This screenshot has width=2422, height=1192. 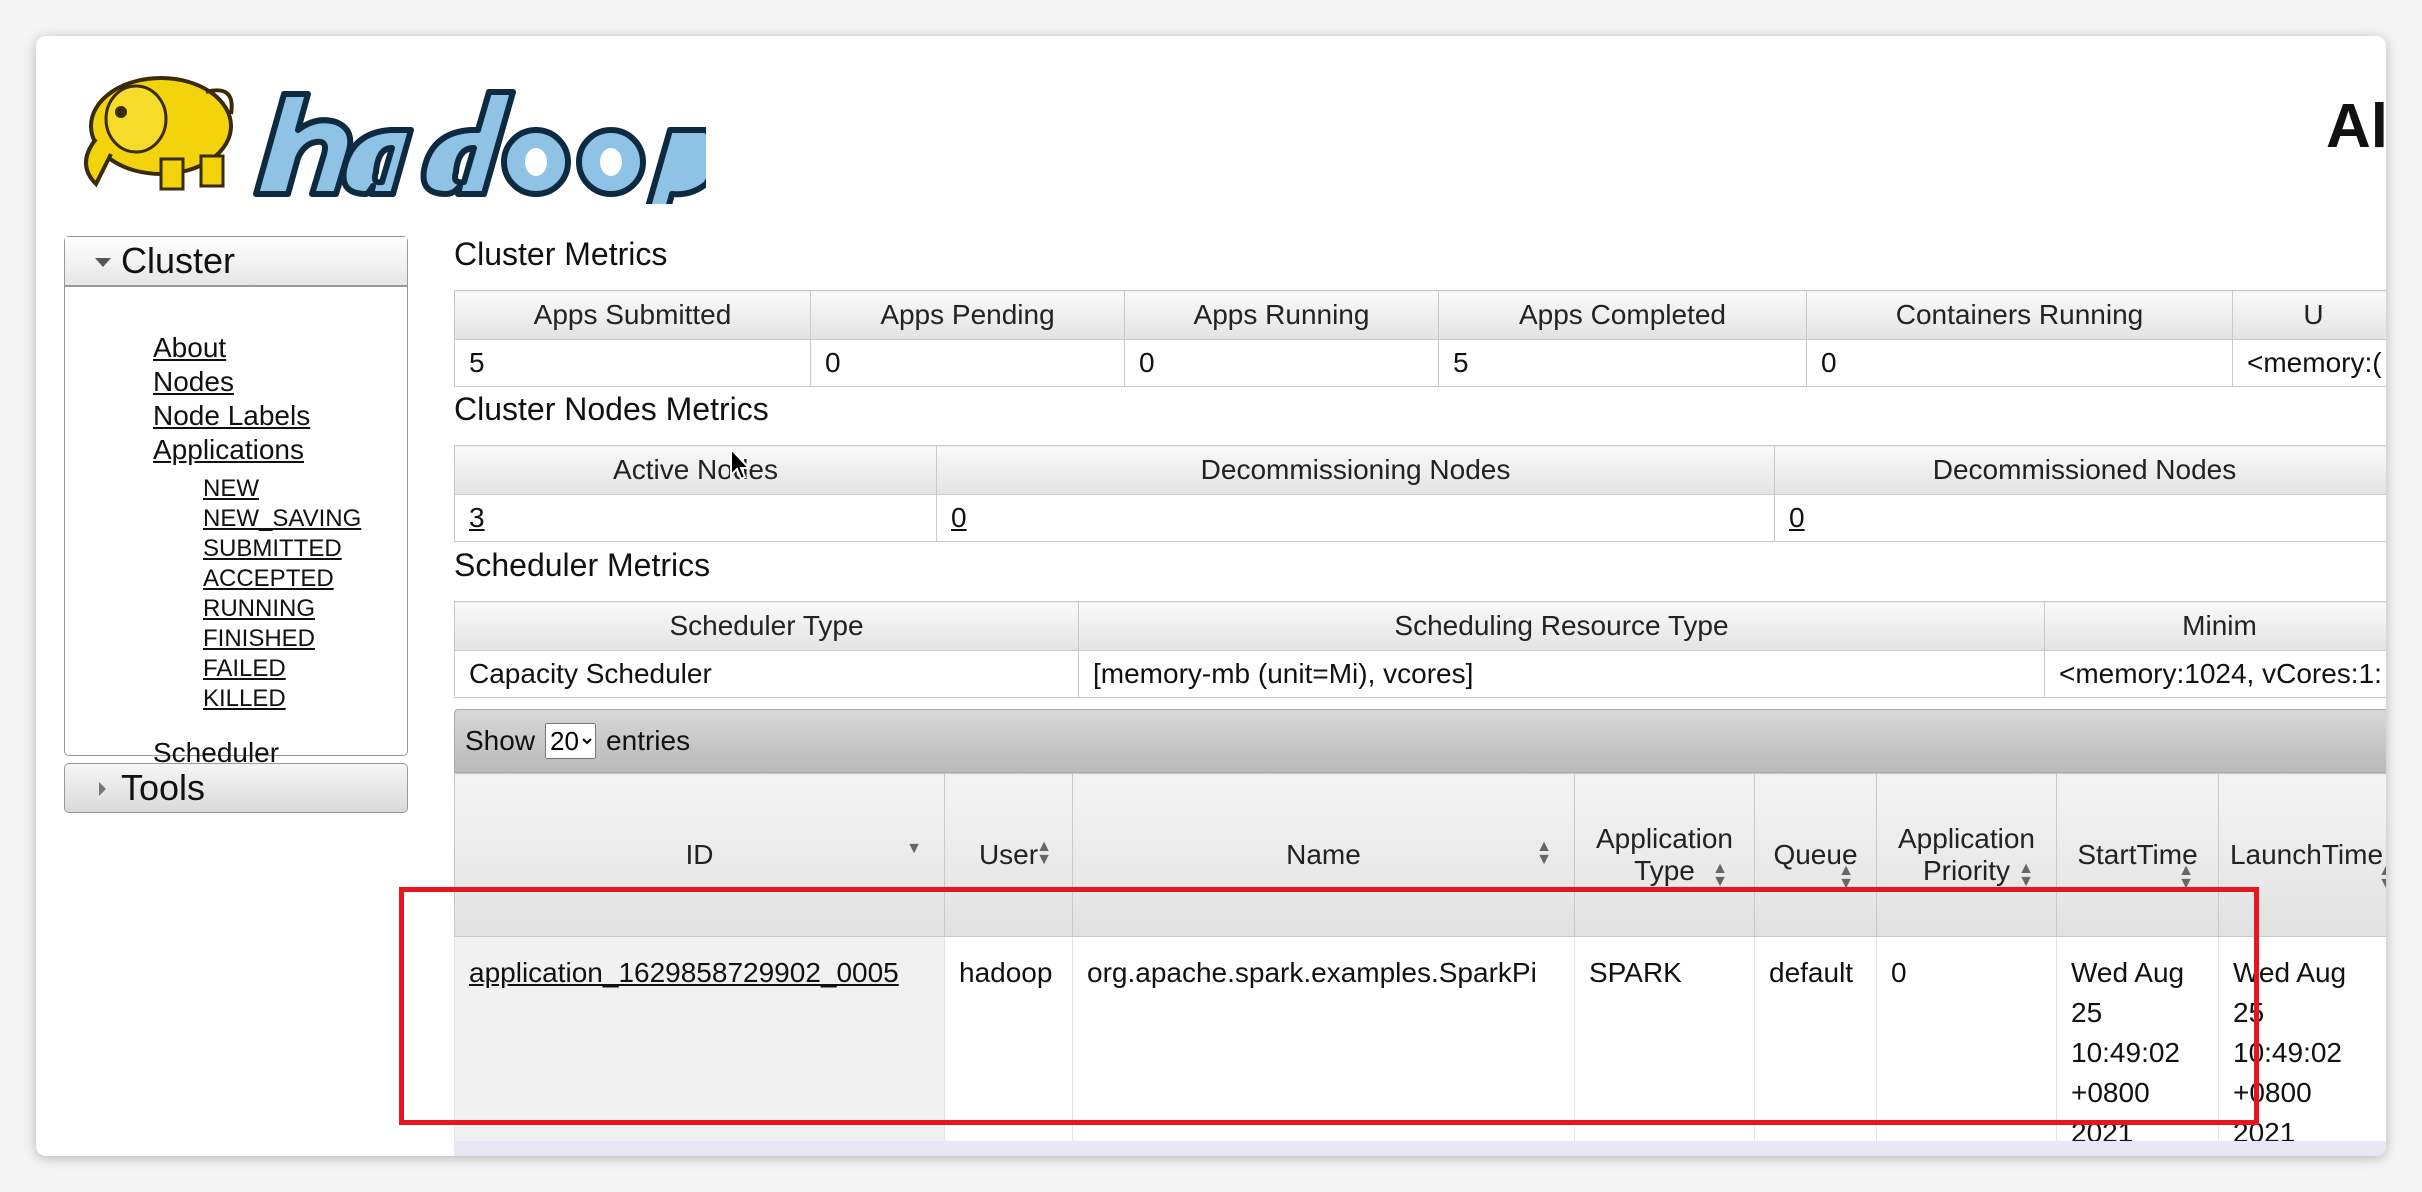 I want to click on value-apps-running: 0, so click(x=1281, y=363).